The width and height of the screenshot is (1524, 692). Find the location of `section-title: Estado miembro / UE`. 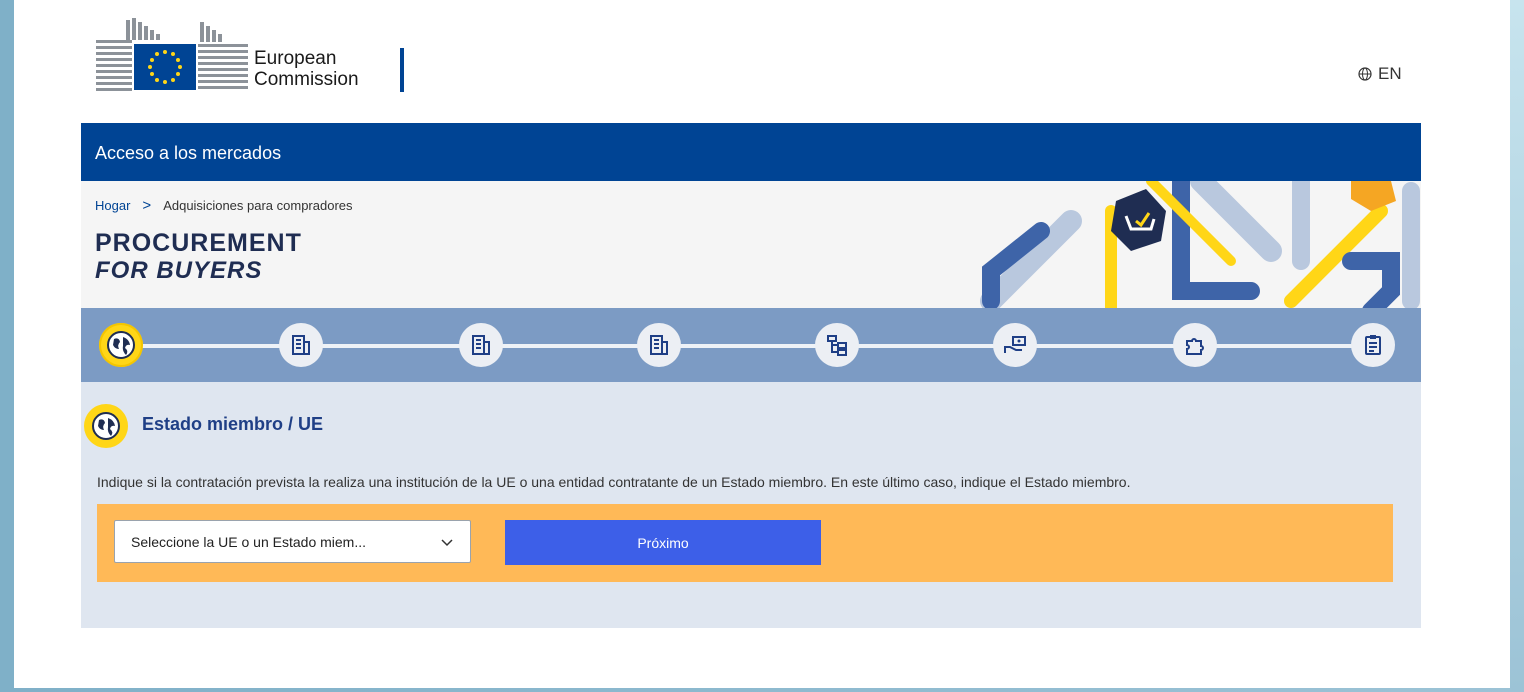

section-title: Estado miembro / UE is located at coordinates (233, 424).